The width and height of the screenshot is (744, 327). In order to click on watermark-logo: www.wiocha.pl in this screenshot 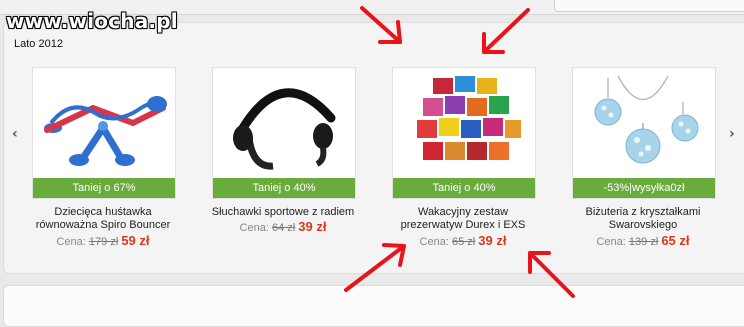, I will do `click(92, 21)`.